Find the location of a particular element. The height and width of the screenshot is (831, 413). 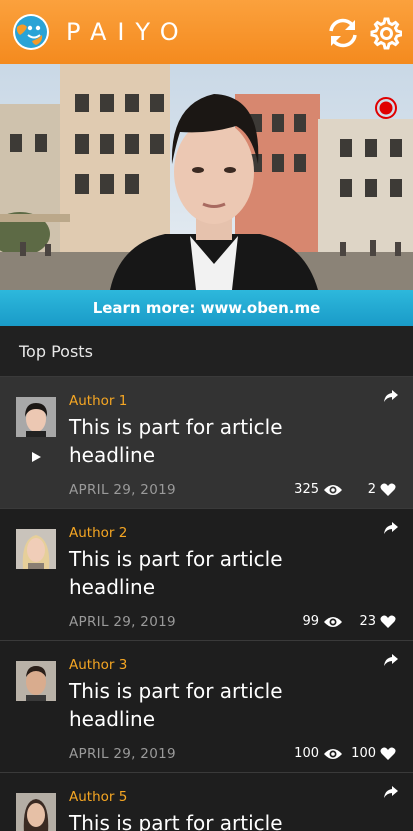

like-count: 23 is located at coordinates (377, 621).